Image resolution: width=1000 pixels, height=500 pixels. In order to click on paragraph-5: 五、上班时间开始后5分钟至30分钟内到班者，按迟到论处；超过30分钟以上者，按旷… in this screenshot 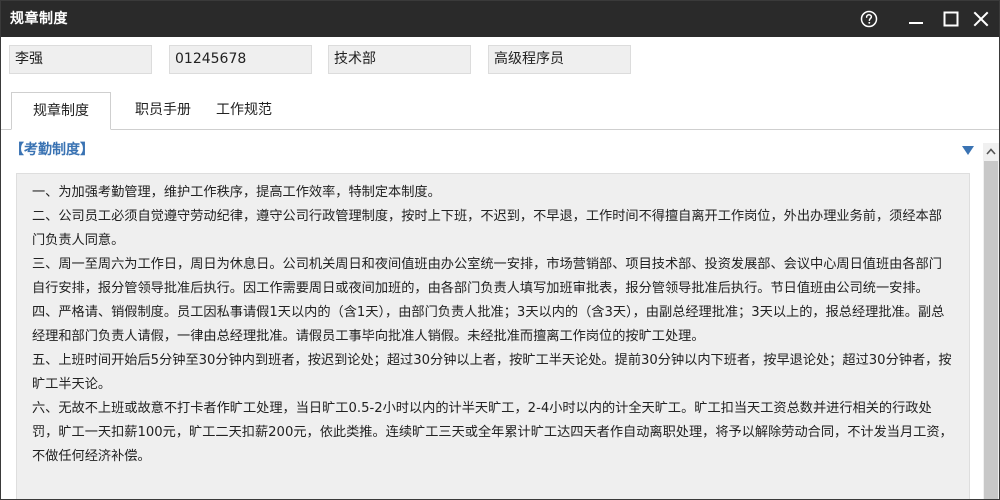, I will do `click(492, 372)`.